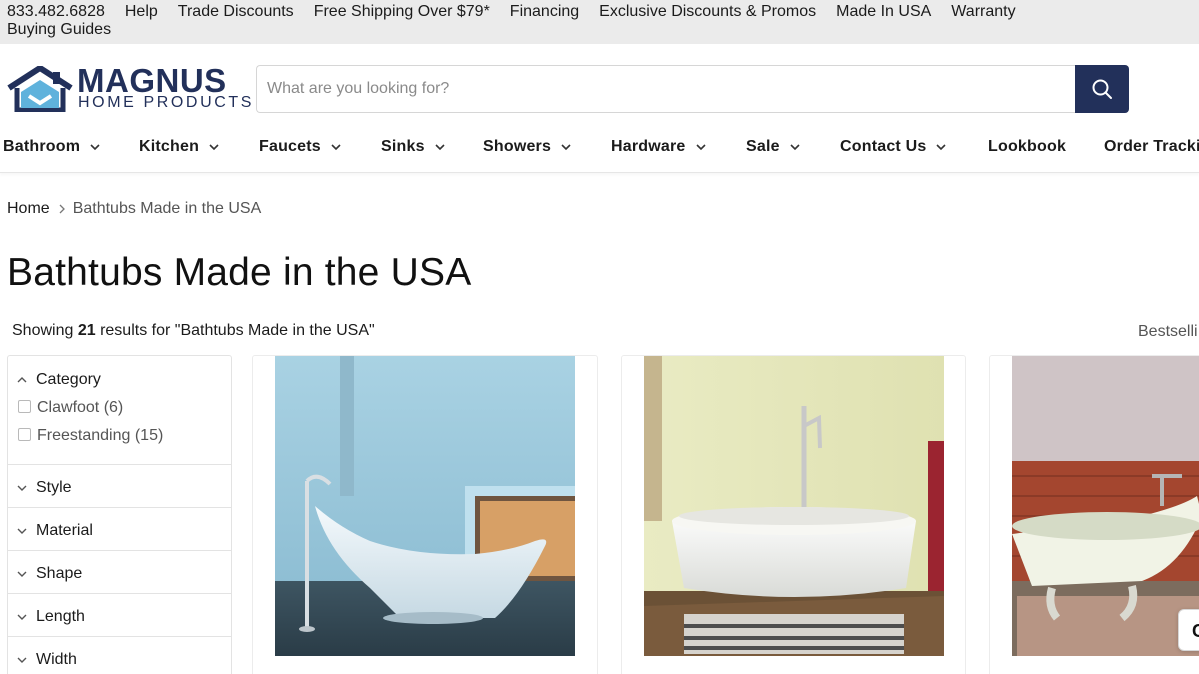 The width and height of the screenshot is (1199, 674). I want to click on filter-option-freestanding: Freestanding (15), so click(90, 436).